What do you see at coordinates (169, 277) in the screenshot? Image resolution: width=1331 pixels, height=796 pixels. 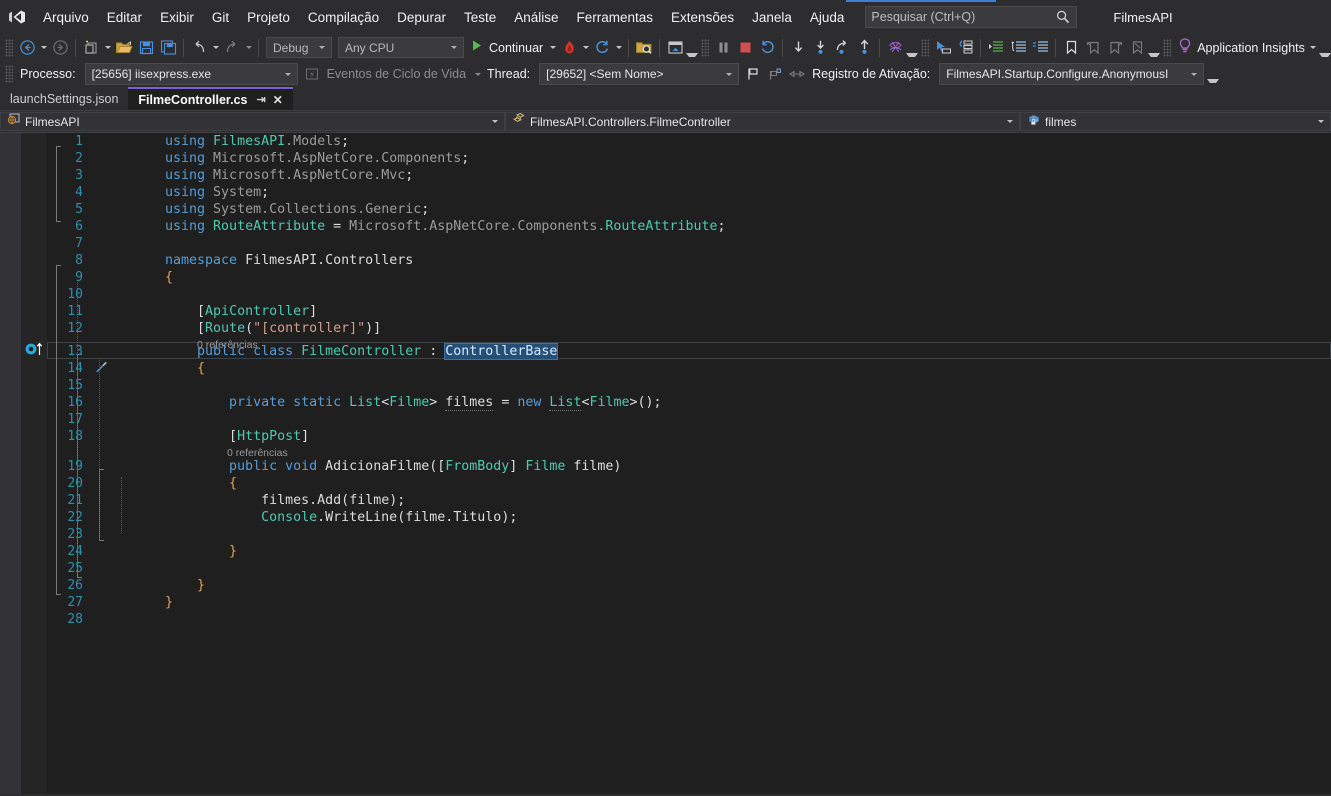 I see `line-text: {` at bounding box center [169, 277].